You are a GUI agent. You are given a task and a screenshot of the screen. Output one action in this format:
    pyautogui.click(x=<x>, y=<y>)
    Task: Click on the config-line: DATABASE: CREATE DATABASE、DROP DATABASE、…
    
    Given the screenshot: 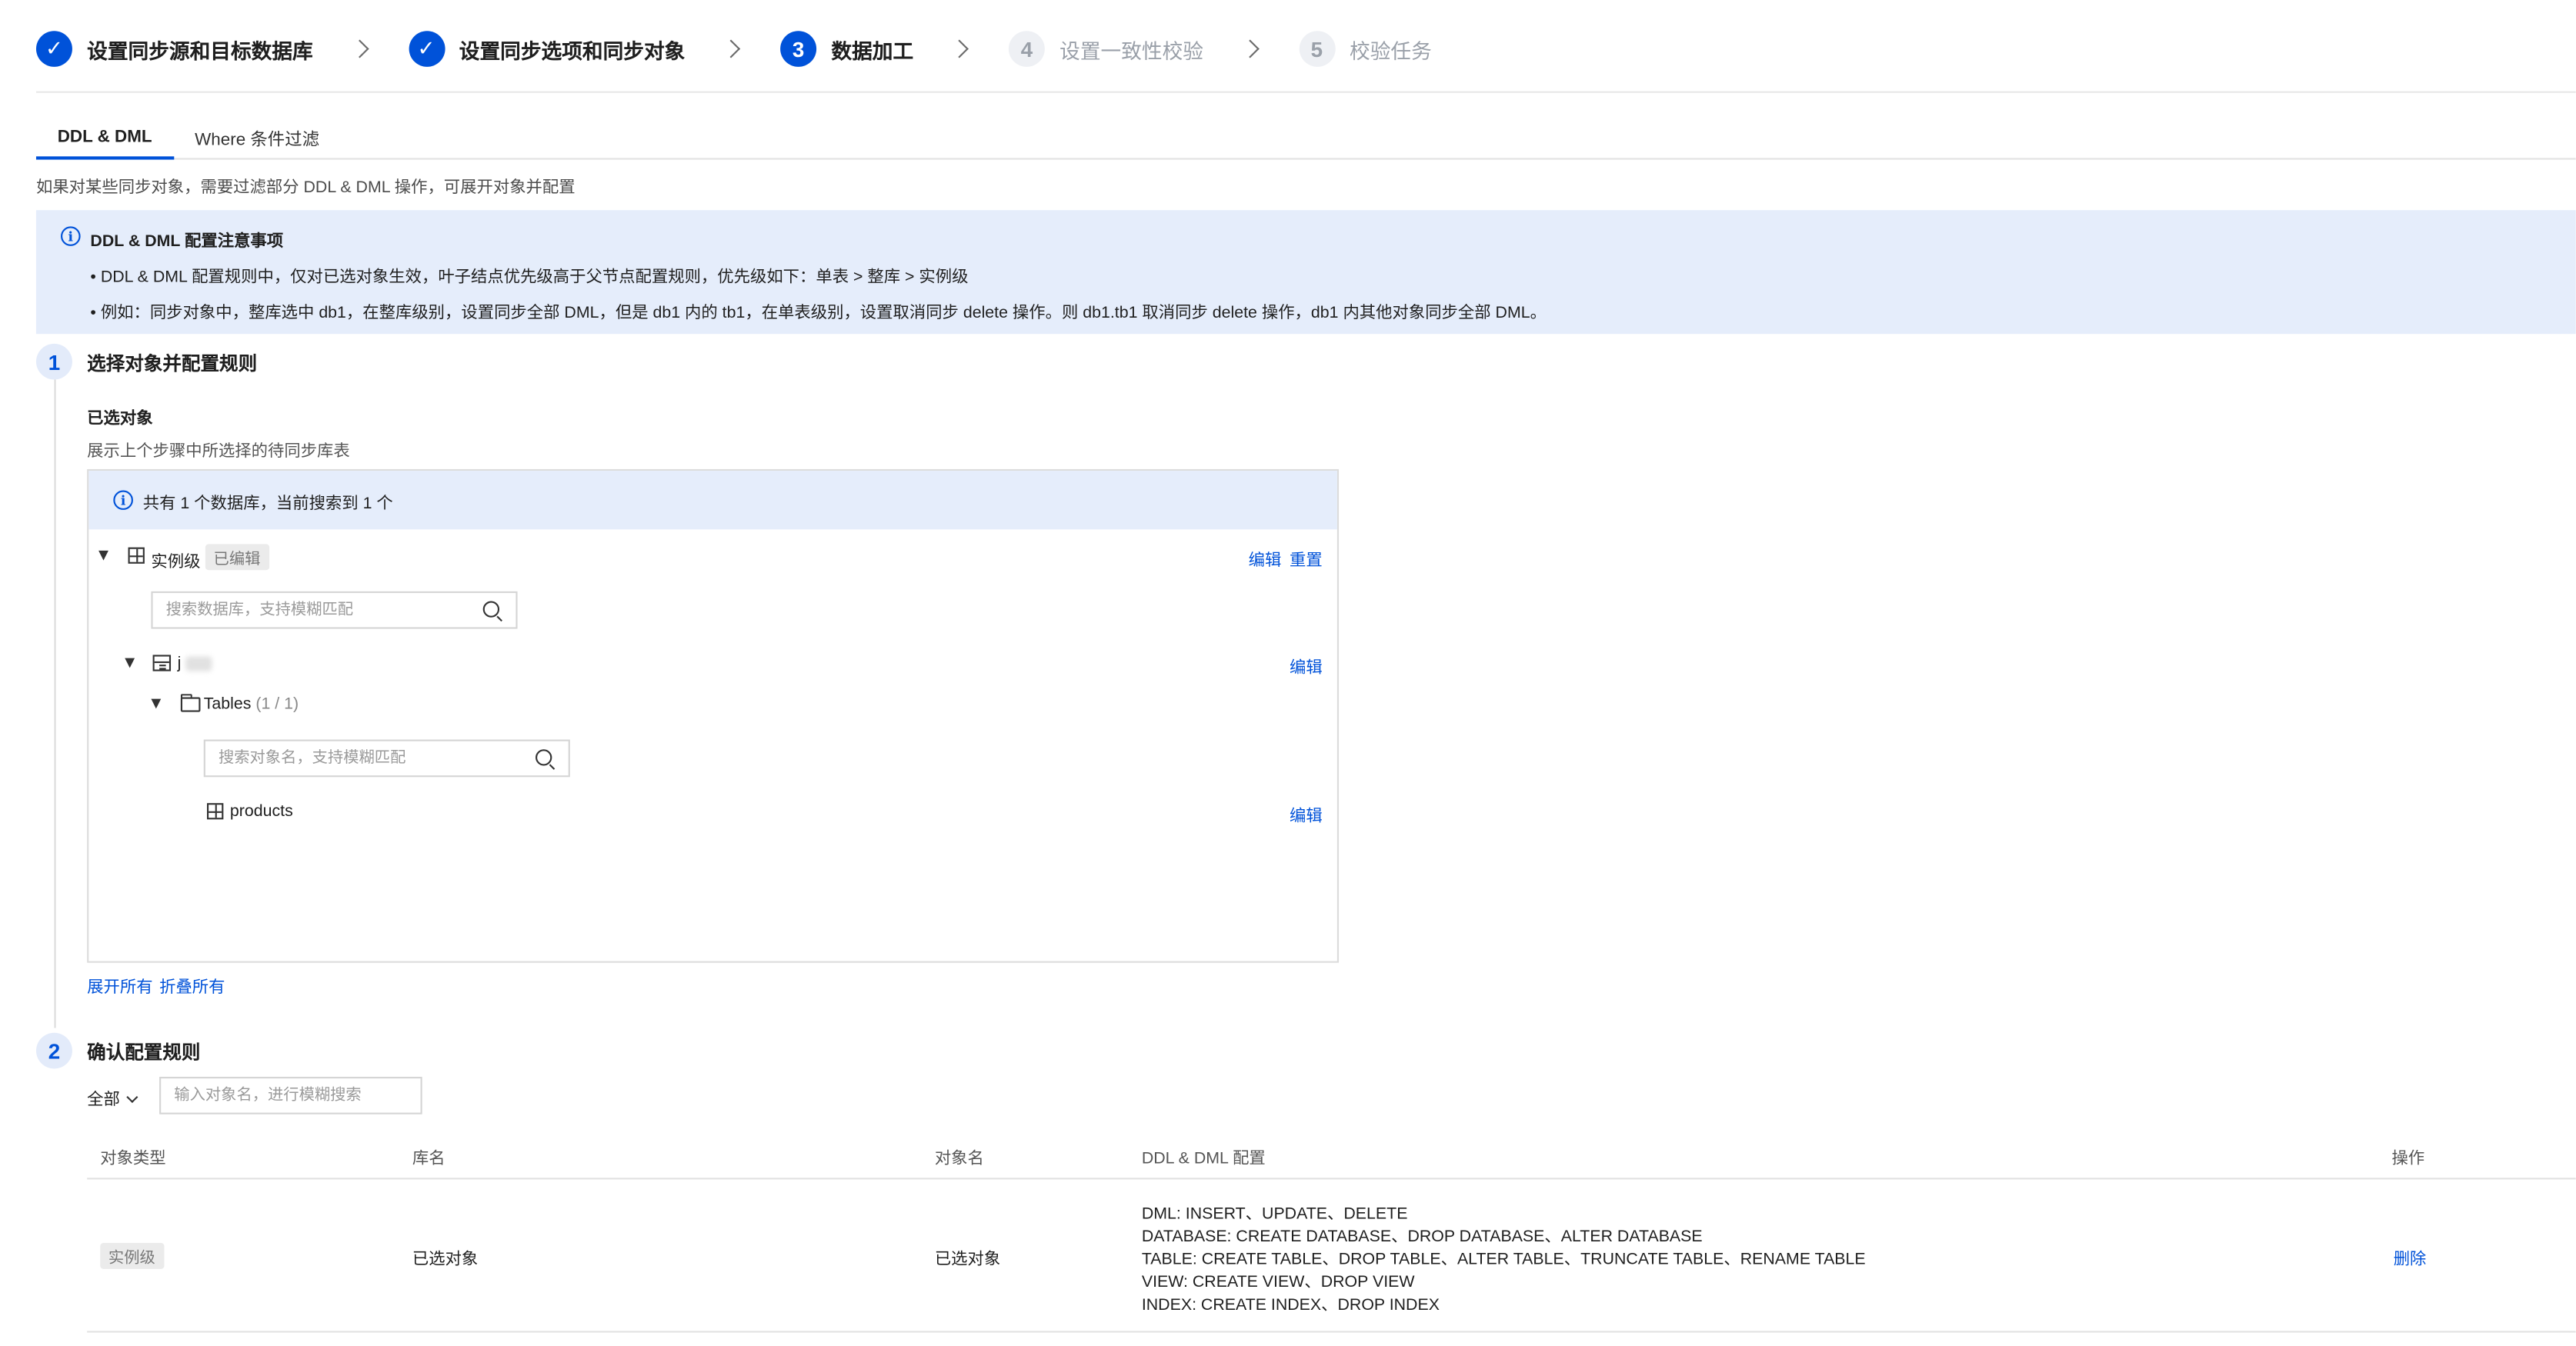 What is the action you would take?
    pyautogui.click(x=1422, y=1237)
    